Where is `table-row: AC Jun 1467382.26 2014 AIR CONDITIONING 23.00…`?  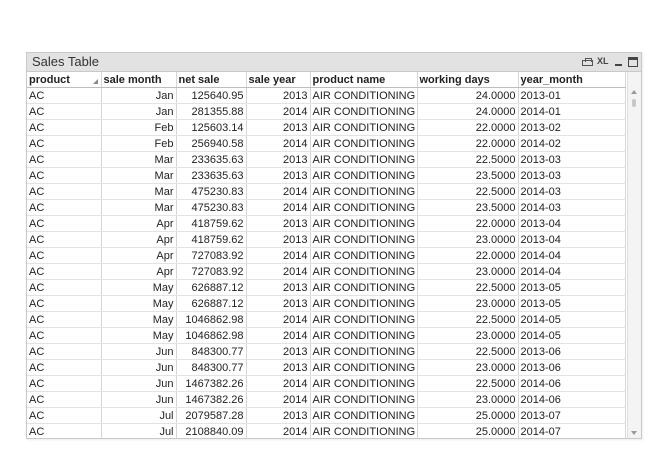 table-row: AC Jun 1467382.26 2014 AIR CONDITIONING 23.00… is located at coordinates (326, 399).